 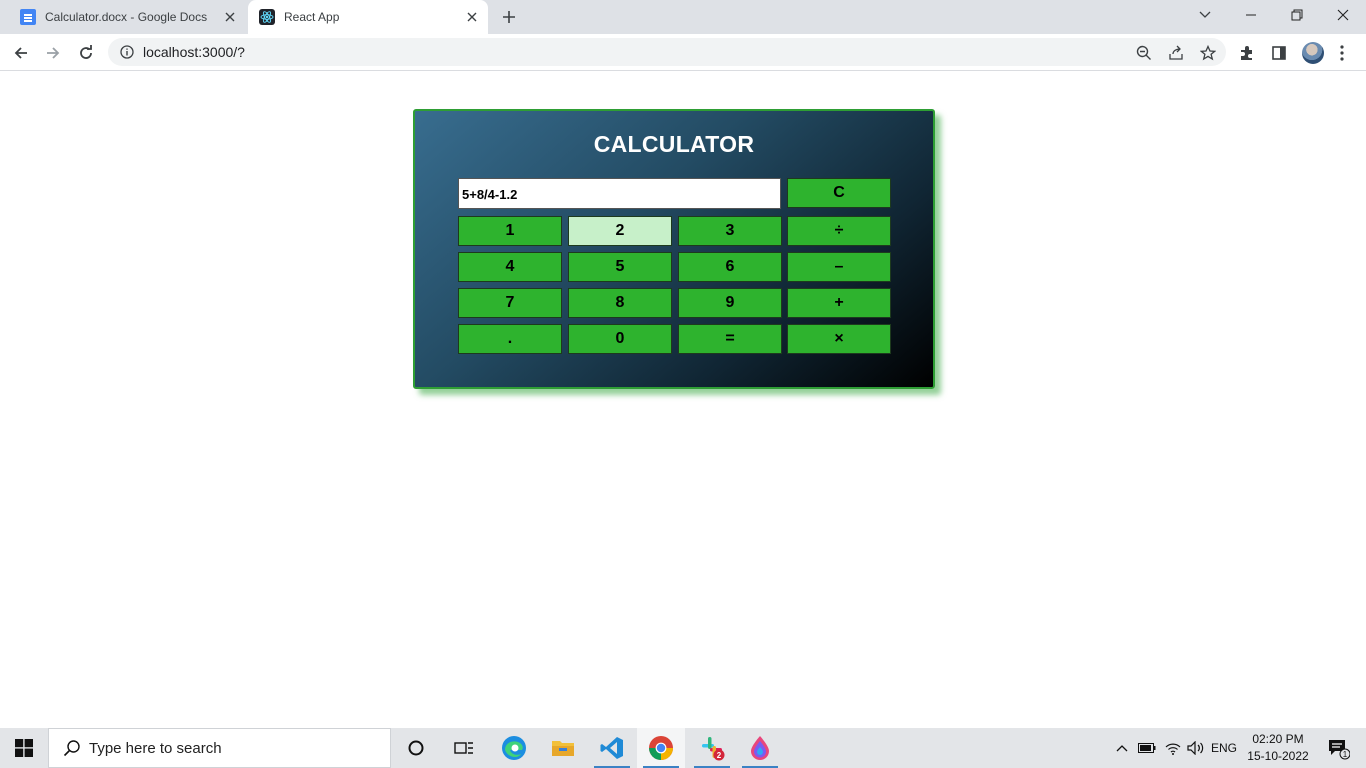 What do you see at coordinates (730, 339) in the screenshot?
I see `equals-button: =` at bounding box center [730, 339].